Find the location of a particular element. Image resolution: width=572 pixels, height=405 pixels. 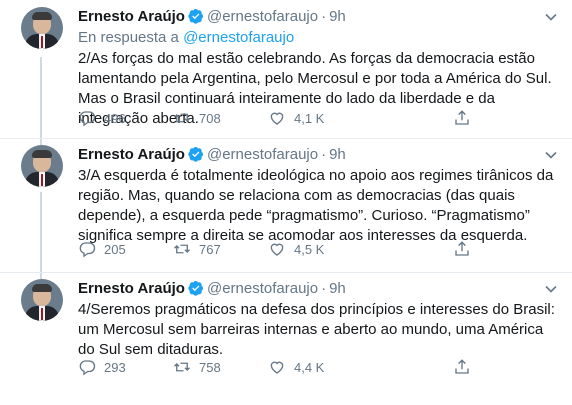

reply-button: 205 is located at coordinates (102, 250).